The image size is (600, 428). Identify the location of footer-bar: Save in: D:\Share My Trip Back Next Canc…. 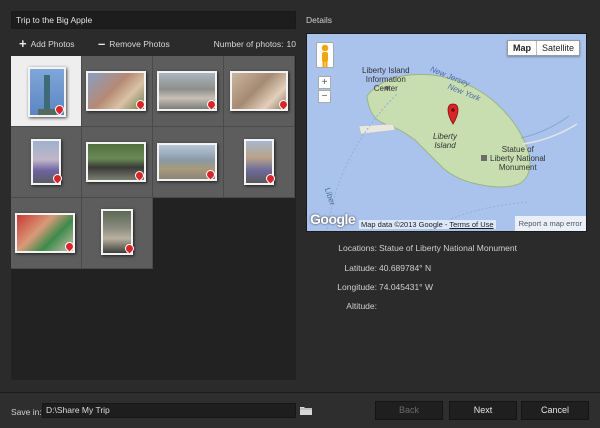
(300, 410).